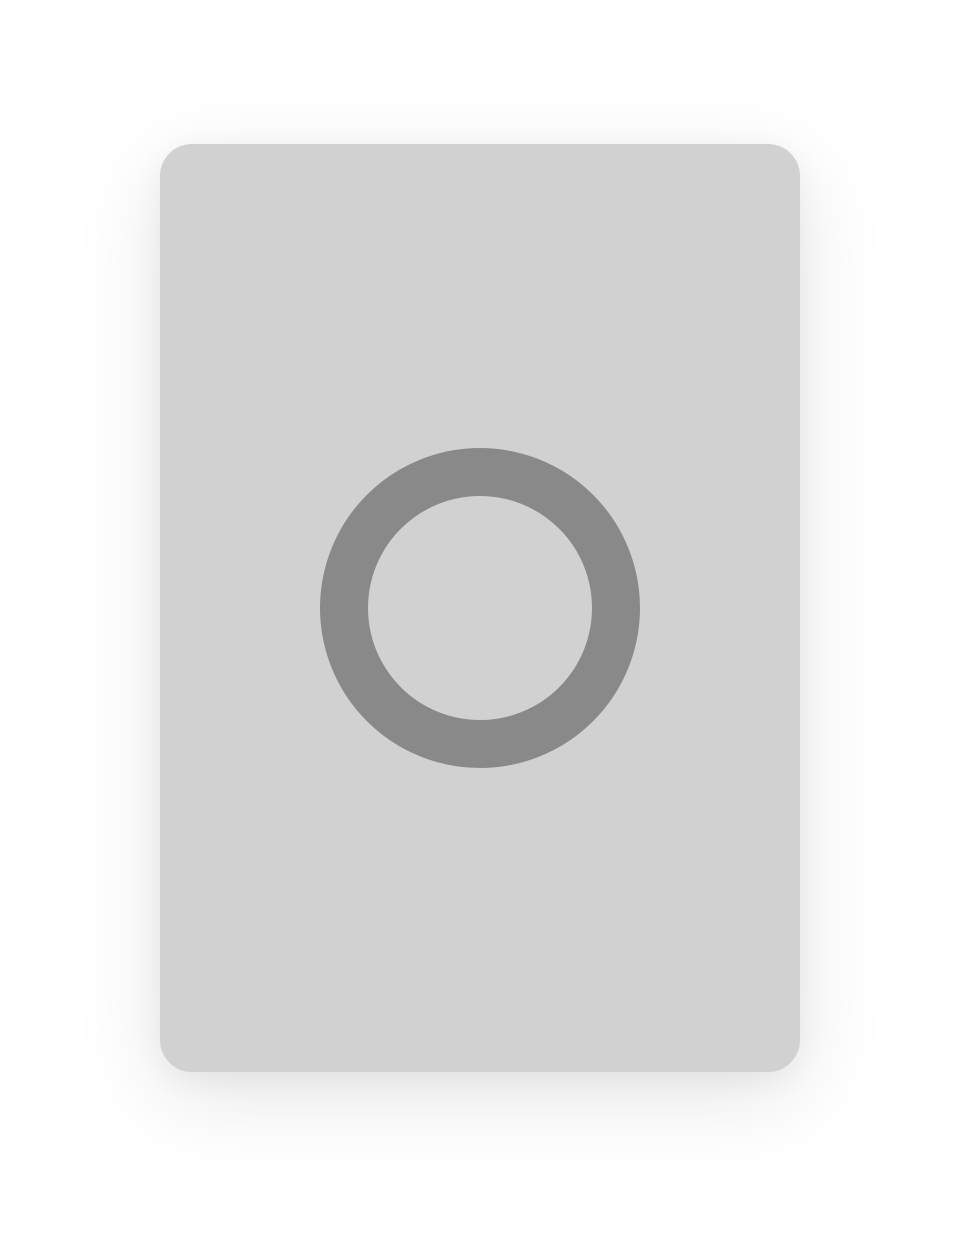  I want to click on ring-icon, so click(480, 608).